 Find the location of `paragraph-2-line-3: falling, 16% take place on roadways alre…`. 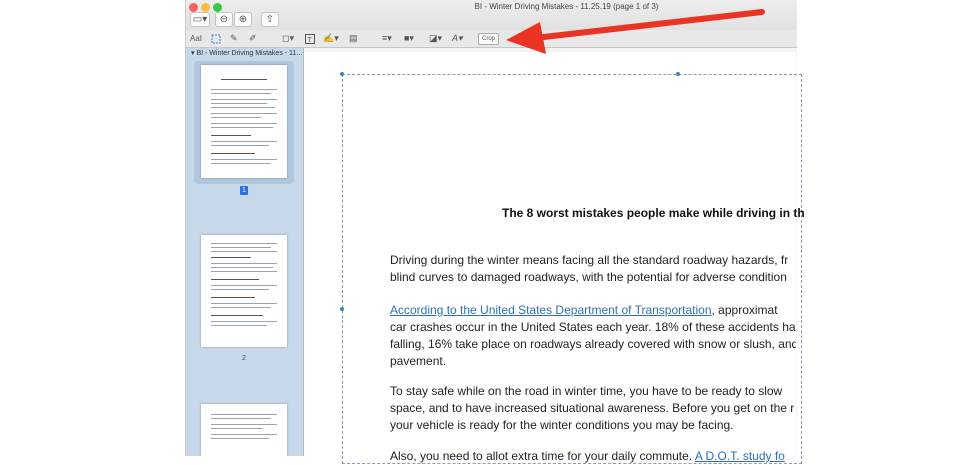

paragraph-2-line-3: falling, 16% take place on roadways alre… is located at coordinates (593, 344).